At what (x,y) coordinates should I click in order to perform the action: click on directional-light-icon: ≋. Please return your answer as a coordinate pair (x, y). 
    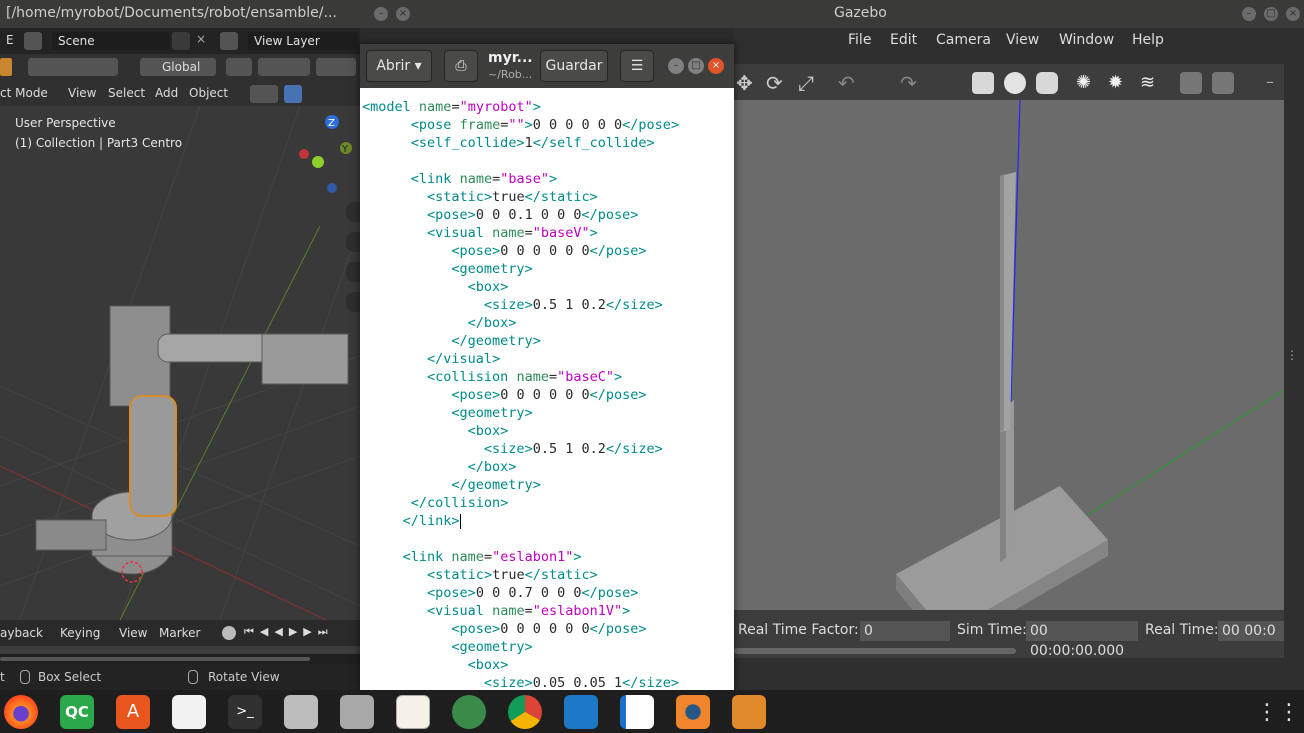
    Looking at the image, I should click on (1151, 83).